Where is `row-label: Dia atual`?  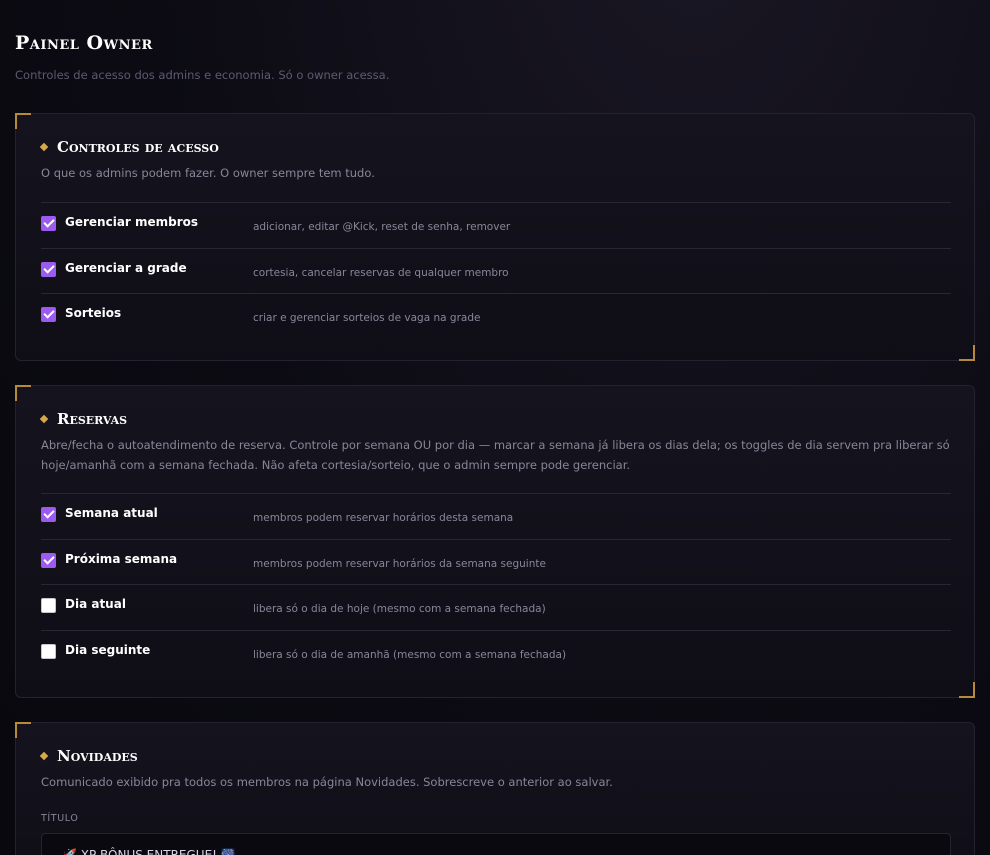 row-label: Dia atual is located at coordinates (95, 604).